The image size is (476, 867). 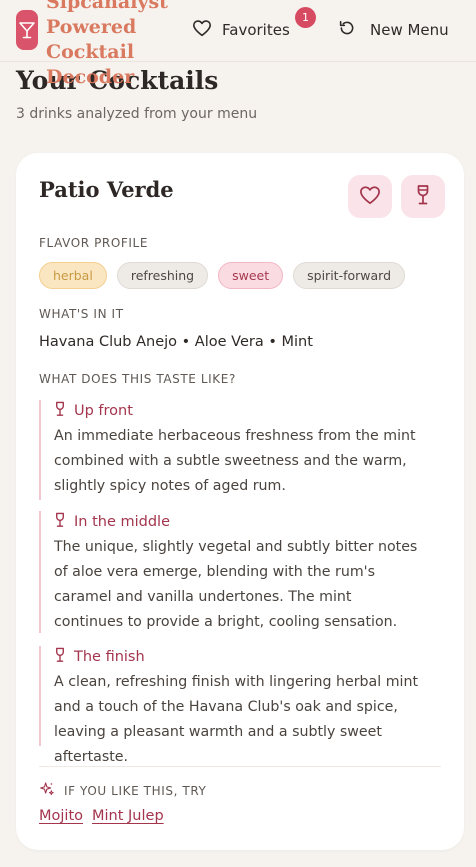 I want to click on ingredients-label: WHAT'S IN IT, so click(x=81, y=314).